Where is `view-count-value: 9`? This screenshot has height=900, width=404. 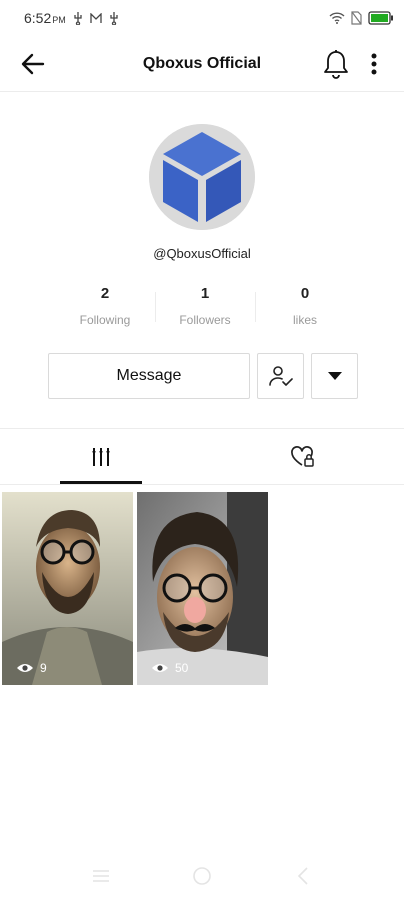 view-count-value: 9 is located at coordinates (43, 668).